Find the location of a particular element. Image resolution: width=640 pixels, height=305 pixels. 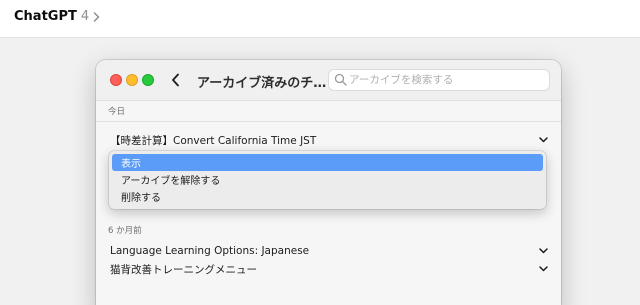

archived-chat-row: 【時差計算】Convert California Time JST is located at coordinates (329, 140).